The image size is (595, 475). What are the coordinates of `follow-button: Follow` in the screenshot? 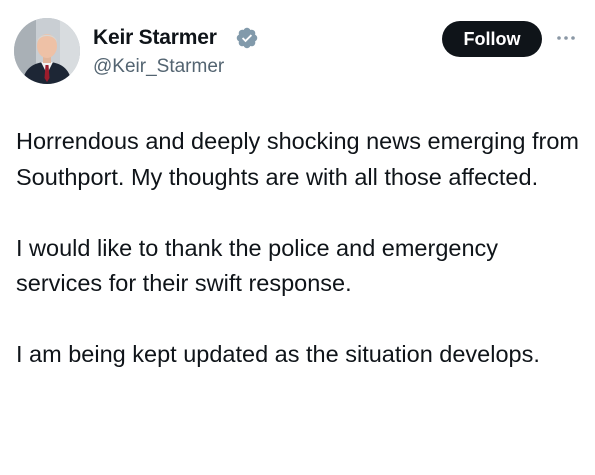 It's located at (492, 39).